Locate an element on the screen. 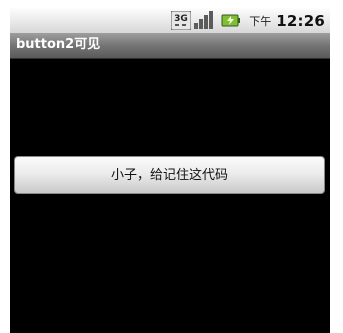 The image size is (343, 333). title-bar: button2可见 is located at coordinates (170, 46).